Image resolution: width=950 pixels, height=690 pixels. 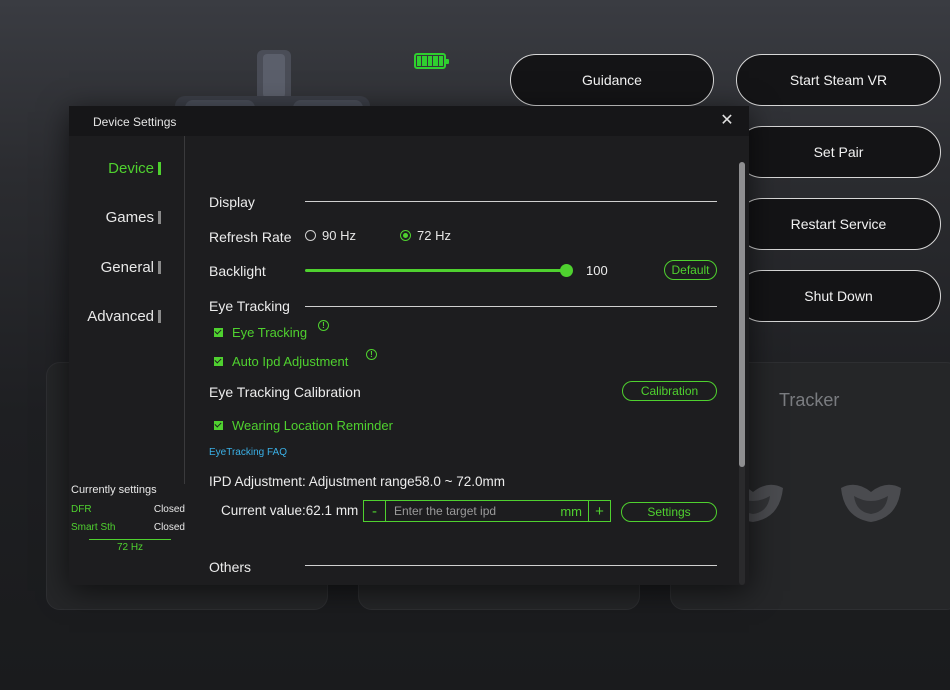 I want to click on wearing-reminder-checkbox: Wearing Location Reminder, so click(x=303, y=425).